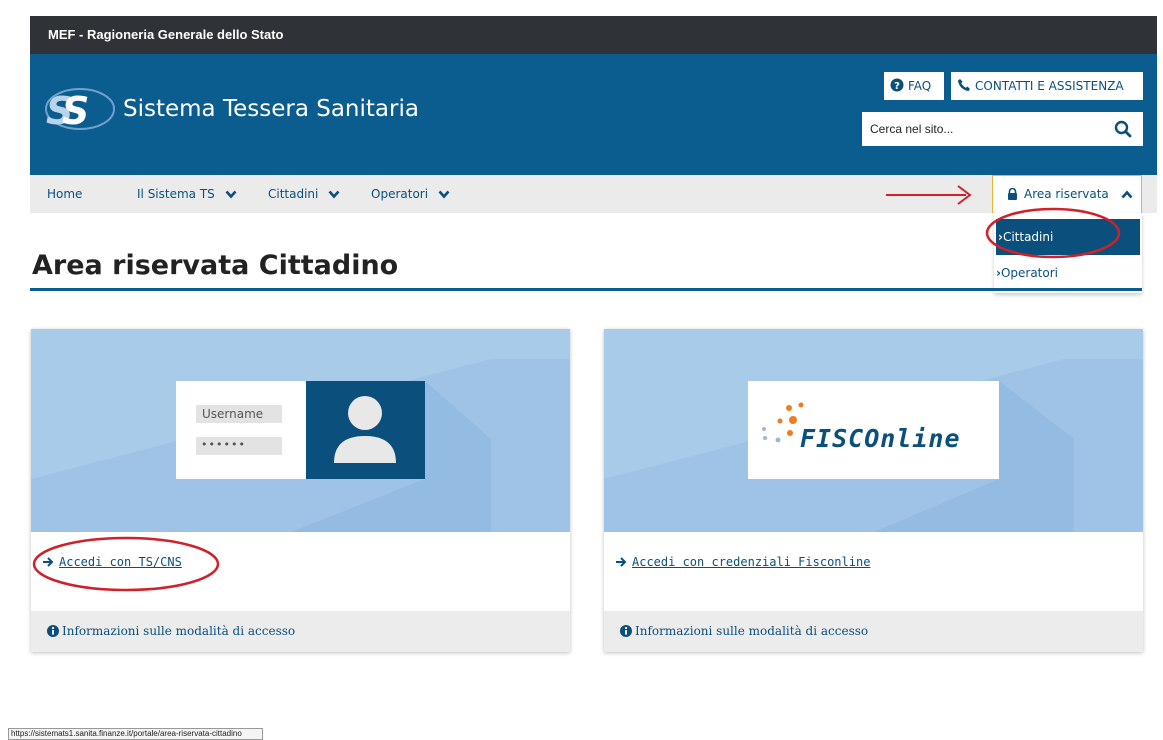 This screenshot has height=740, width=1163. I want to click on page-title: Area riservata Cittadino, so click(215, 265).